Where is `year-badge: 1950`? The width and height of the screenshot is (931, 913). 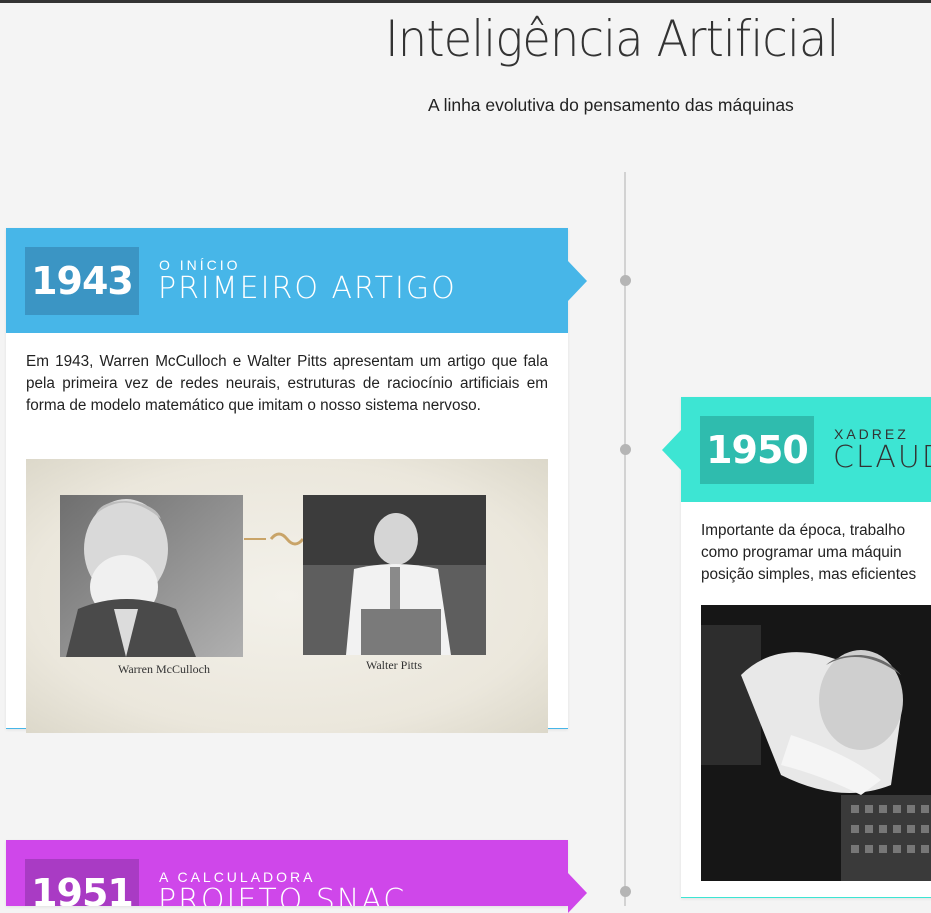
year-badge: 1950 is located at coordinates (757, 450).